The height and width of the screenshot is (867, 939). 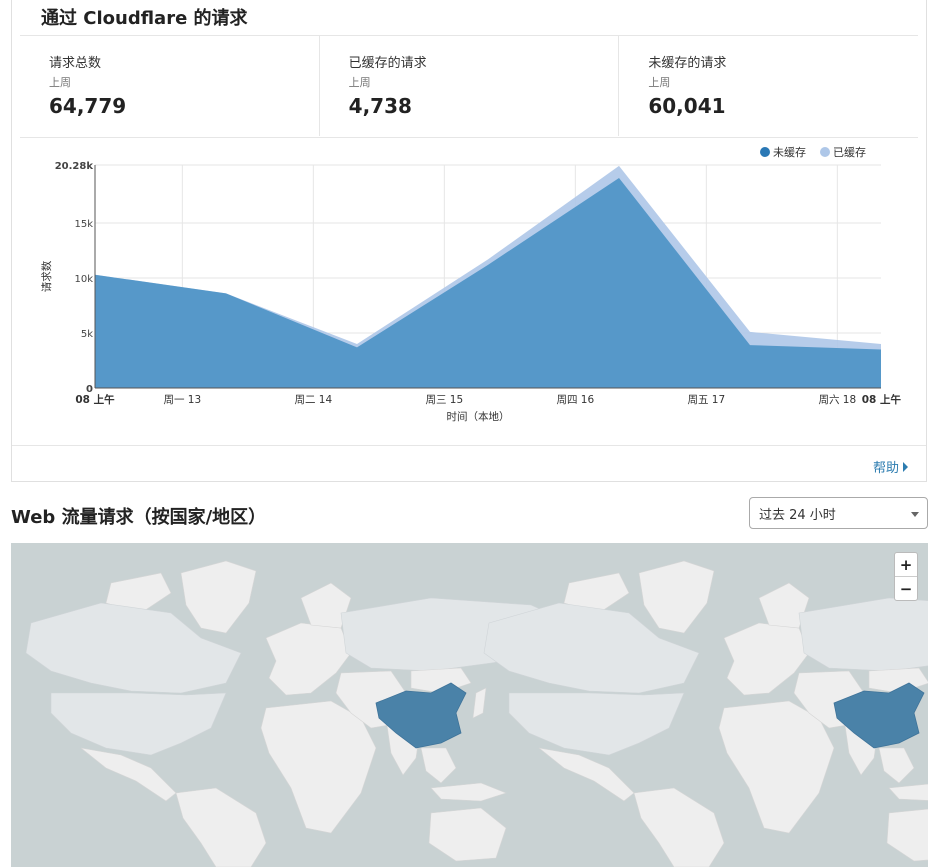 What do you see at coordinates (444, 400) in the screenshot?
I see `x-tick-label: 周三 15` at bounding box center [444, 400].